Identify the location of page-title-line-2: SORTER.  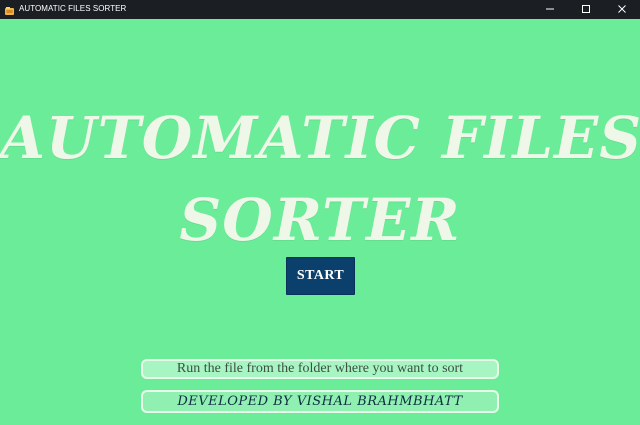
(320, 219).